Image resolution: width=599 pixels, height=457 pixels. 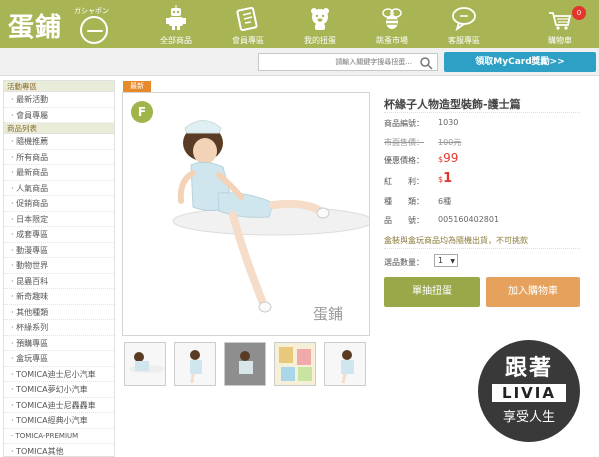 What do you see at coordinates (59, 328) in the screenshot?
I see `sidebar-item: · 杯緣系列` at bounding box center [59, 328].